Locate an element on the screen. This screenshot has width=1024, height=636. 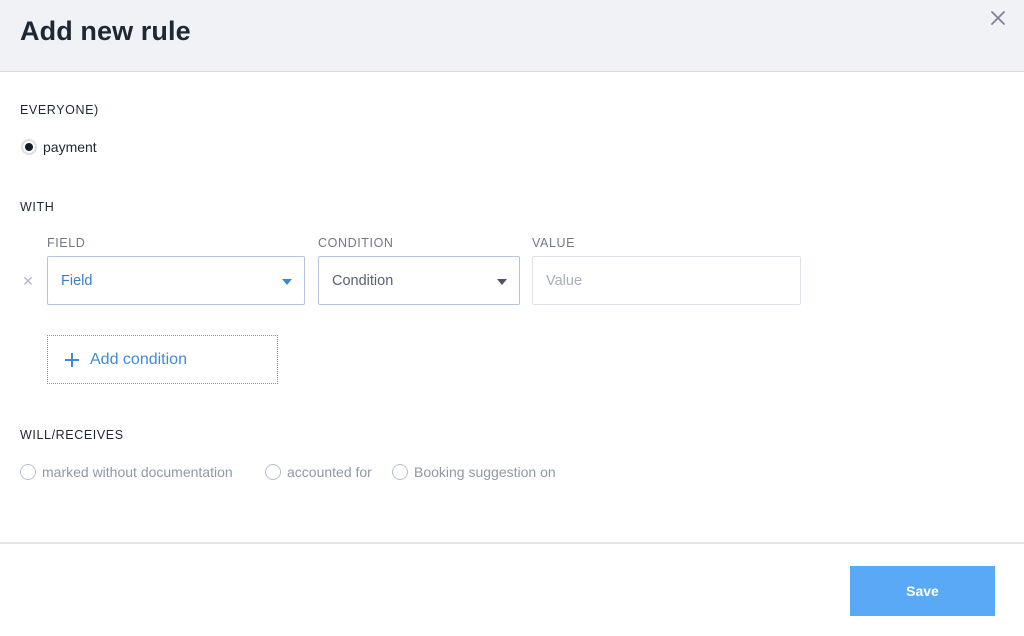
remove-condition-icon: ✕ is located at coordinates (28, 281).